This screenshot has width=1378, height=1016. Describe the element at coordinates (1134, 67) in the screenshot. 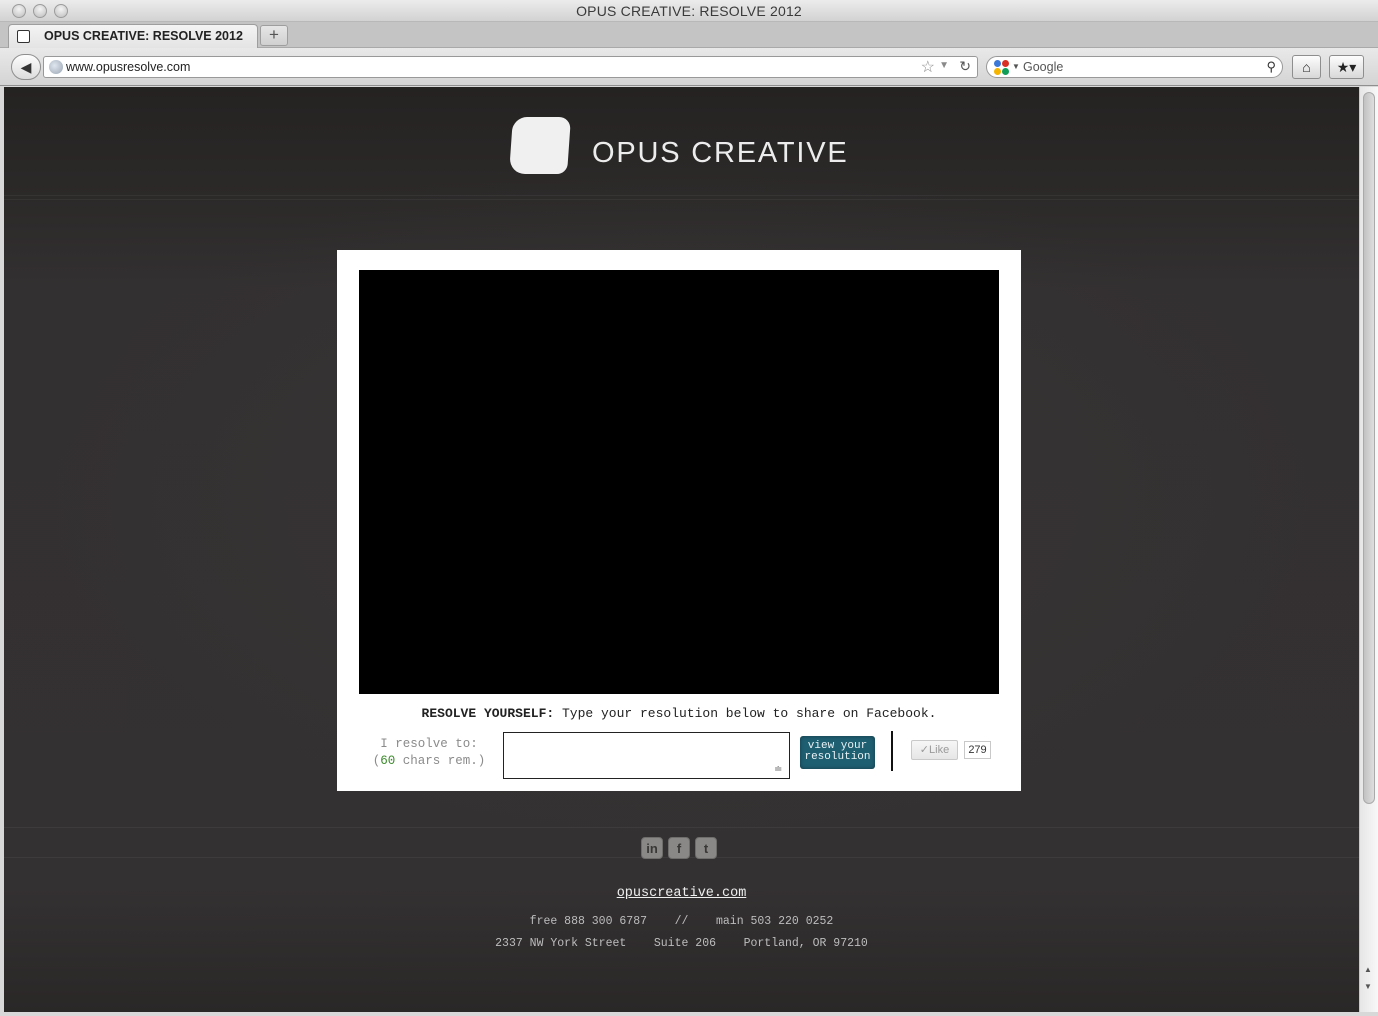

I see `search-bar: ▼ Google ⚲` at that location.